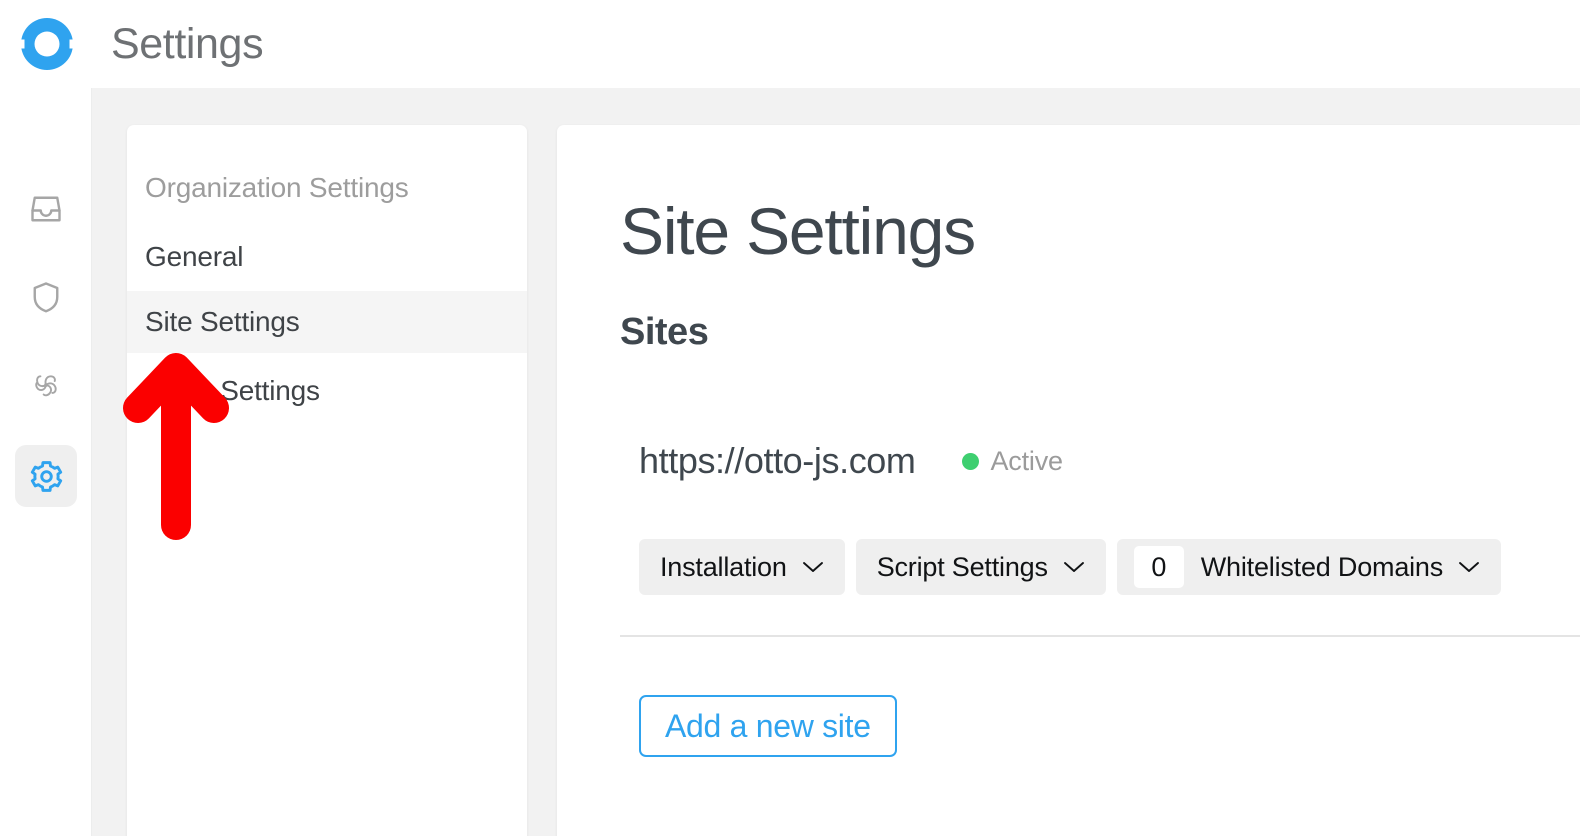 The image size is (1580, 836). Describe the element at coordinates (664, 332) in the screenshot. I see `sites-section-title: Sites` at that location.